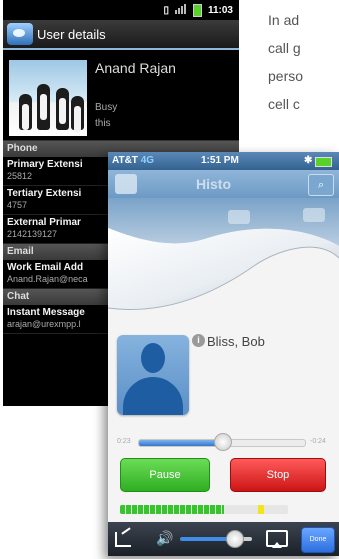  What do you see at coordinates (121, 95) in the screenshot?
I see `profile-header: Anand Rajan Busy this` at bounding box center [121, 95].